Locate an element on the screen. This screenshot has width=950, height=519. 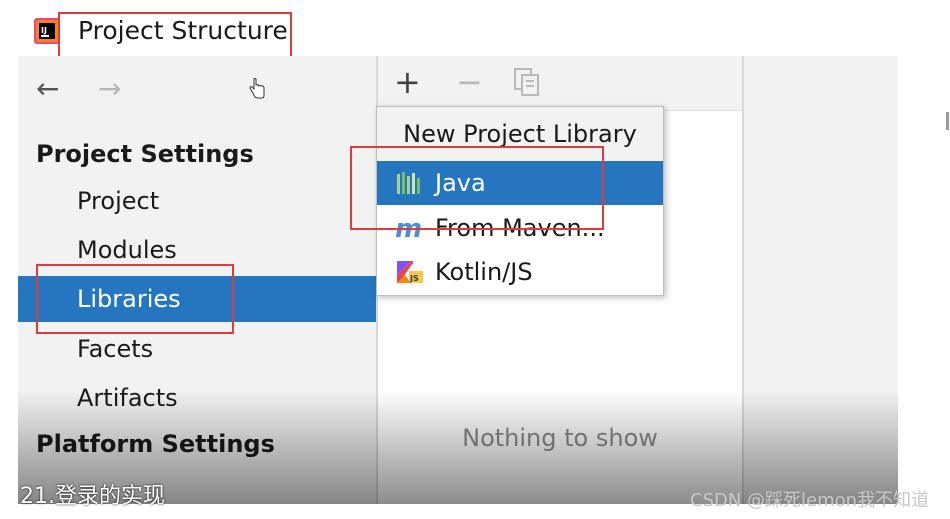
details-pane is located at coordinates (821, 280).